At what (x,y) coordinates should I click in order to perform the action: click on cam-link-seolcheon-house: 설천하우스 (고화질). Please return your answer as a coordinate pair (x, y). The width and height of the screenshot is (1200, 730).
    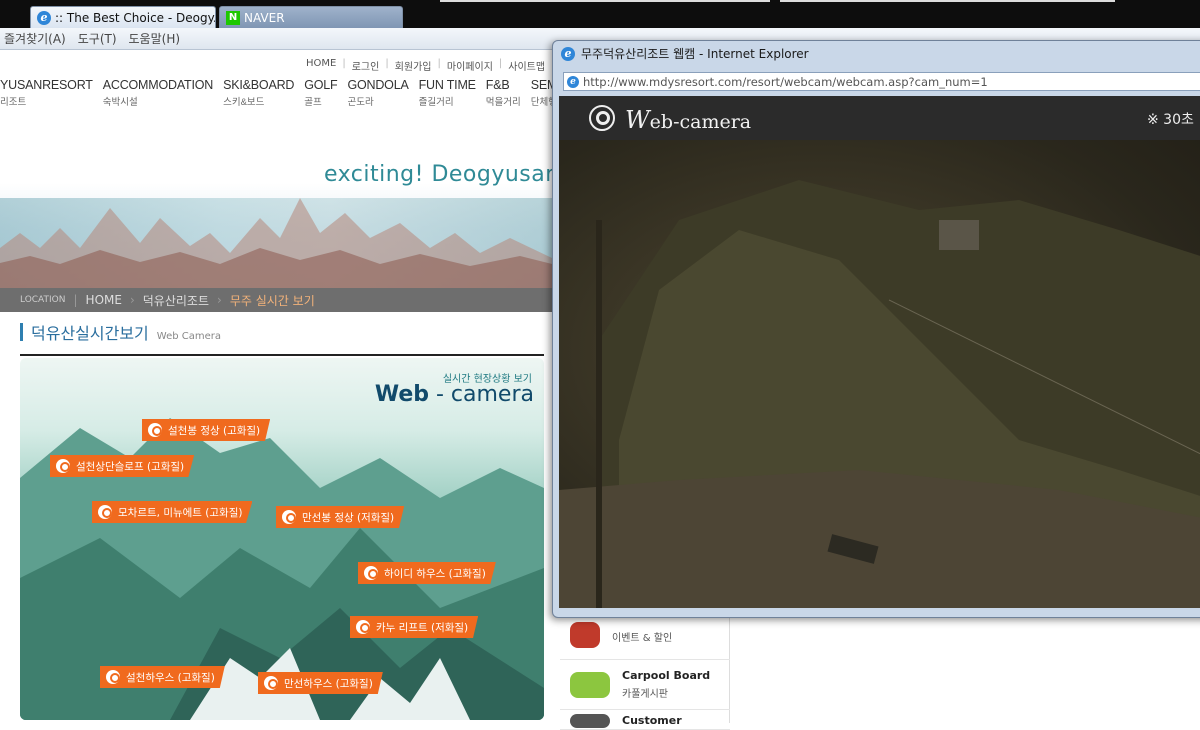
    Looking at the image, I should click on (162, 677).